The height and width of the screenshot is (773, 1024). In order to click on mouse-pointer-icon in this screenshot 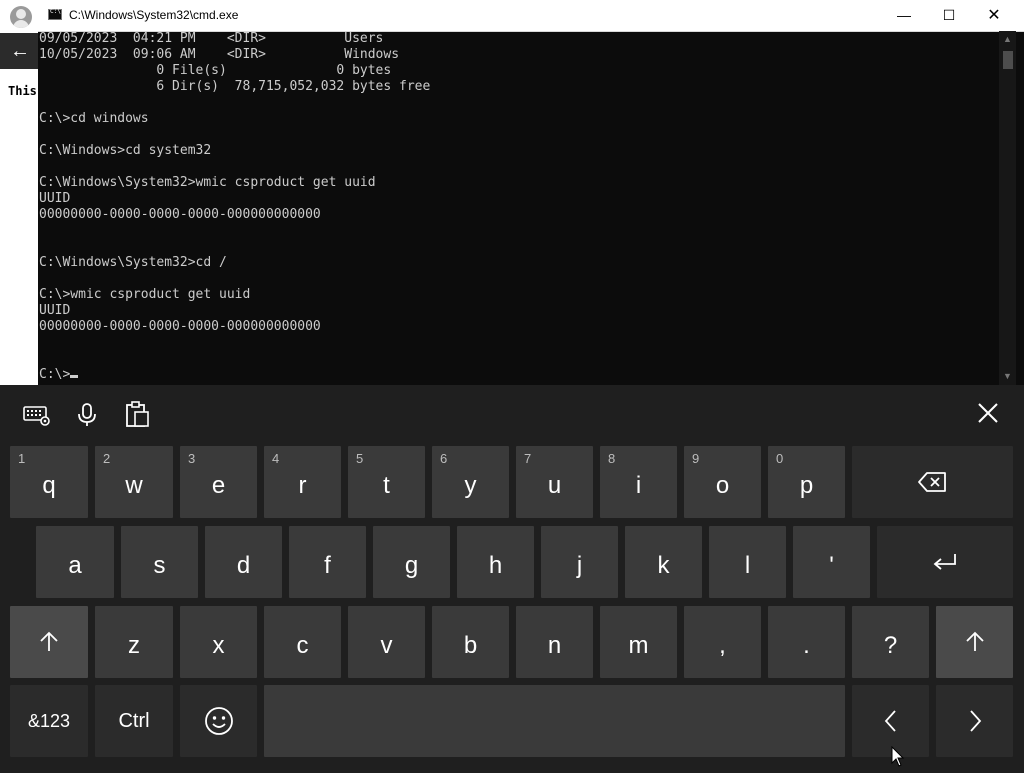, I will do `click(898, 756)`.